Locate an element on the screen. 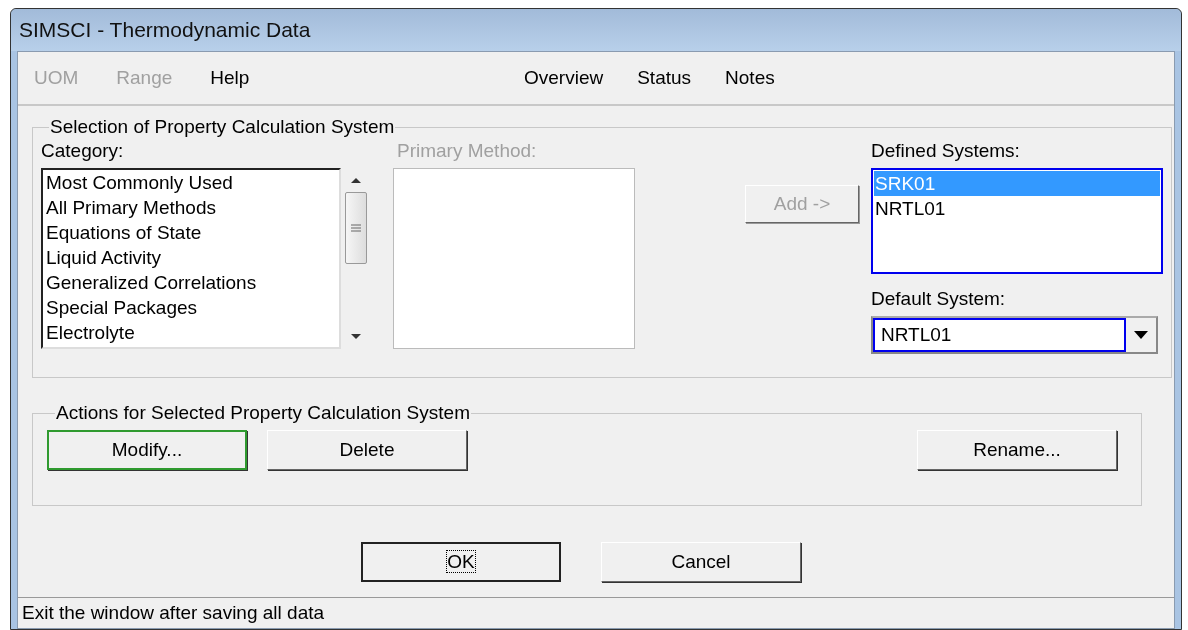  list-item: All Primary Methods is located at coordinates (192, 207).